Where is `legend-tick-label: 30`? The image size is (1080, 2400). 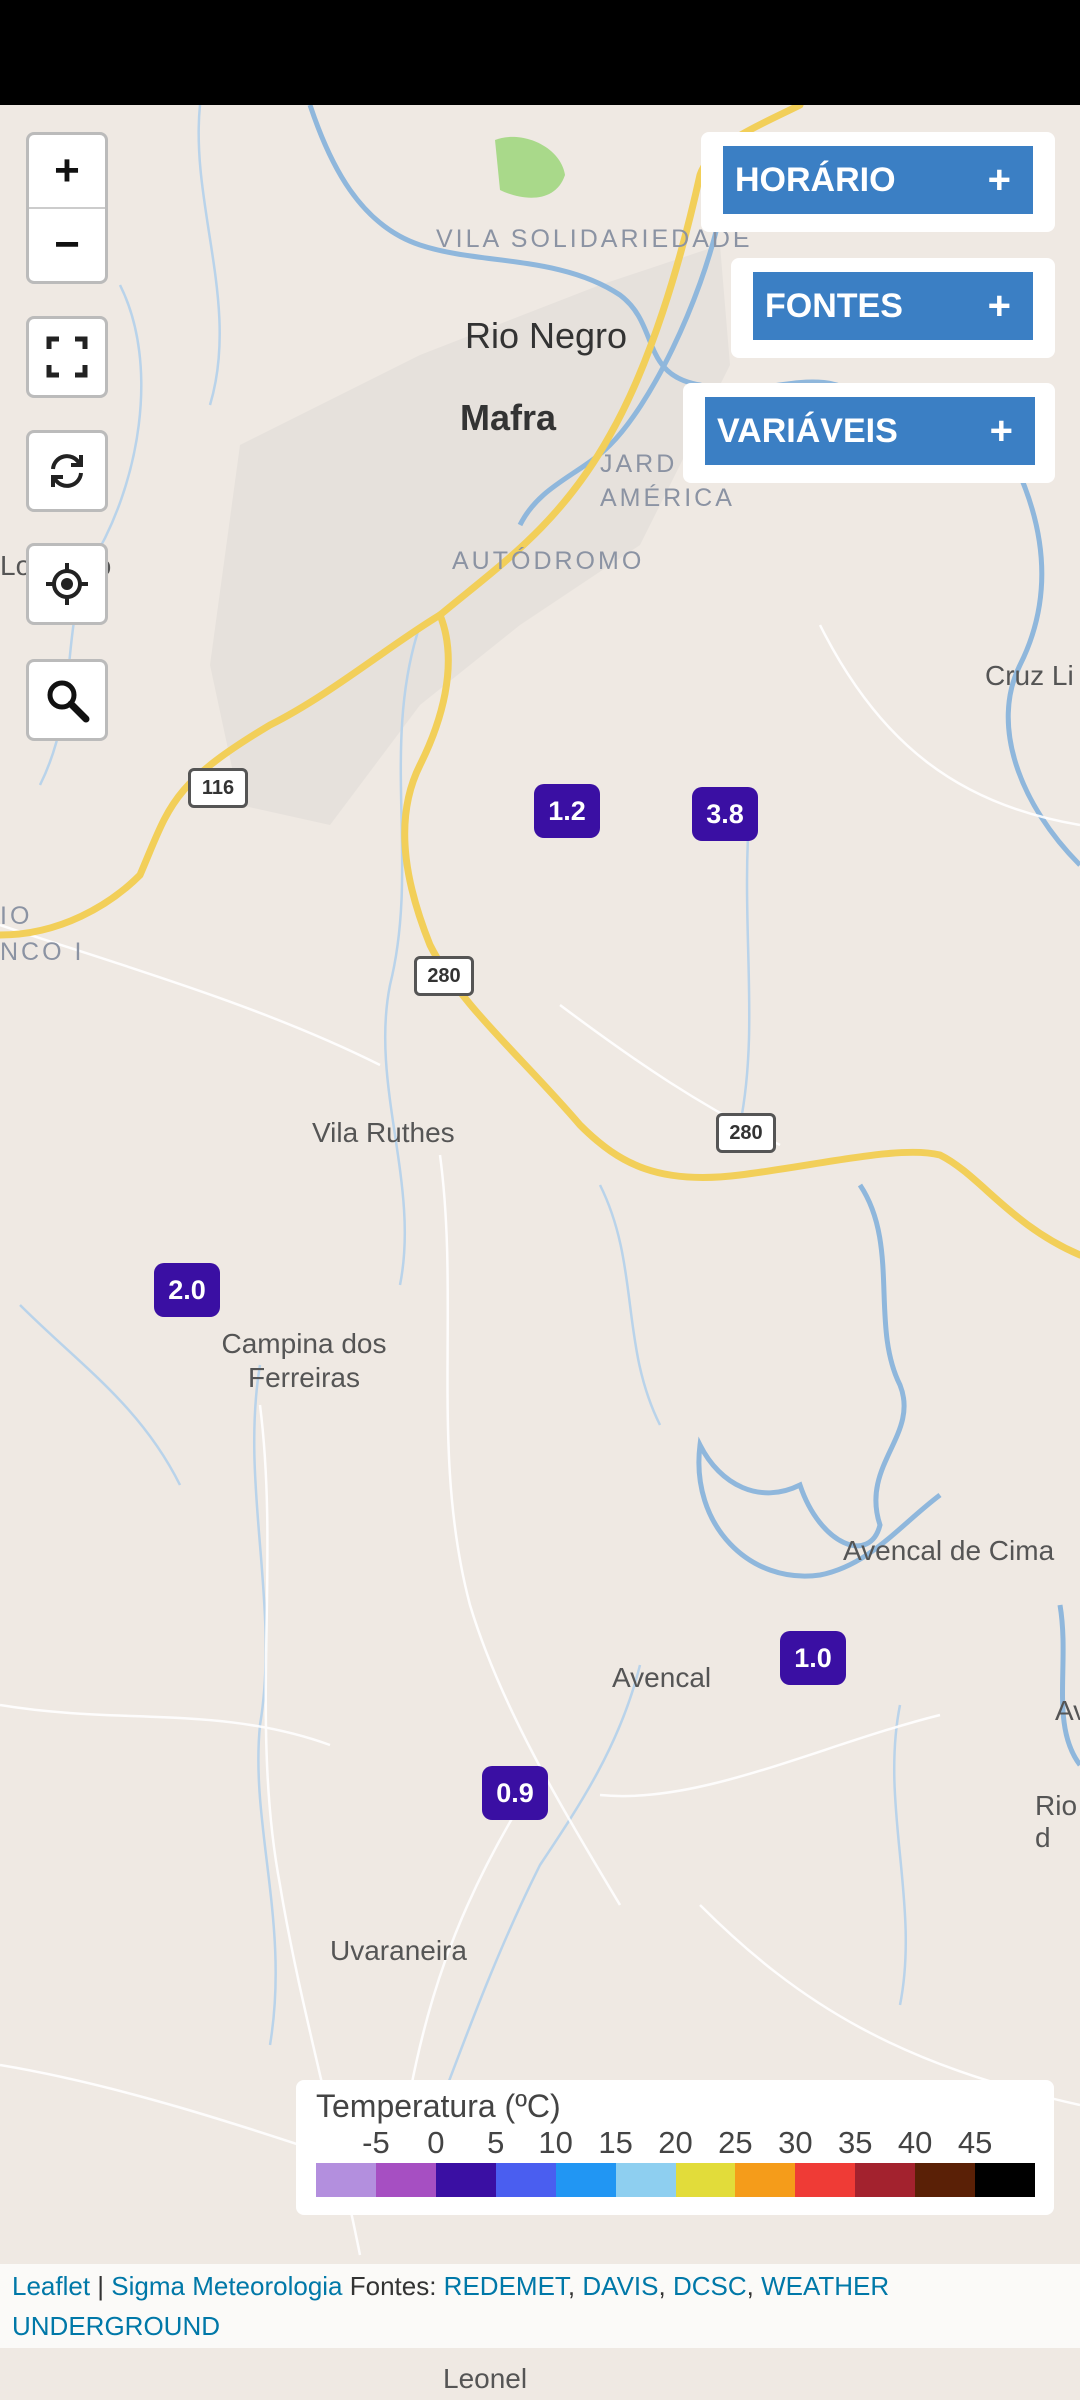
legend-tick-label: 30 is located at coordinates (795, 2142).